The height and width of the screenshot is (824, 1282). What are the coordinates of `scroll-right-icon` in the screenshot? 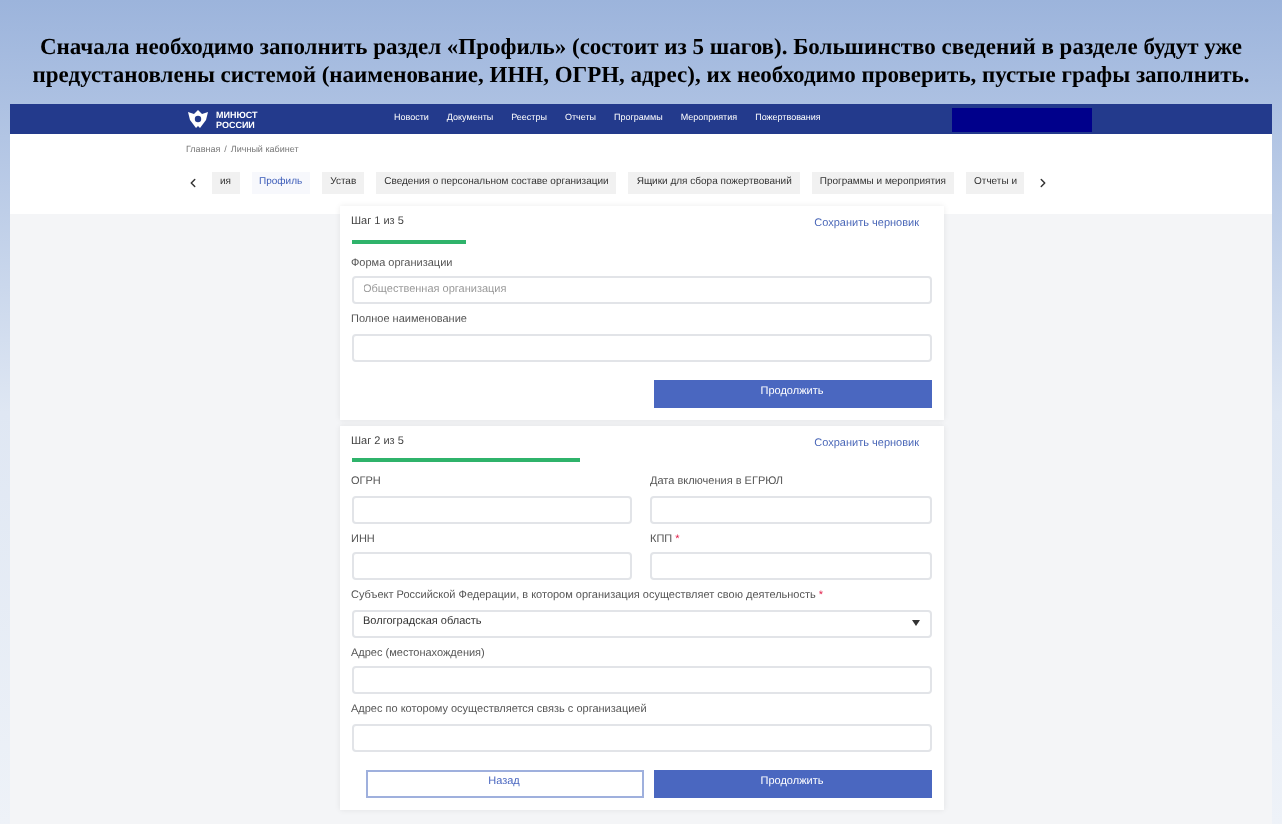 It's located at (1043, 182).